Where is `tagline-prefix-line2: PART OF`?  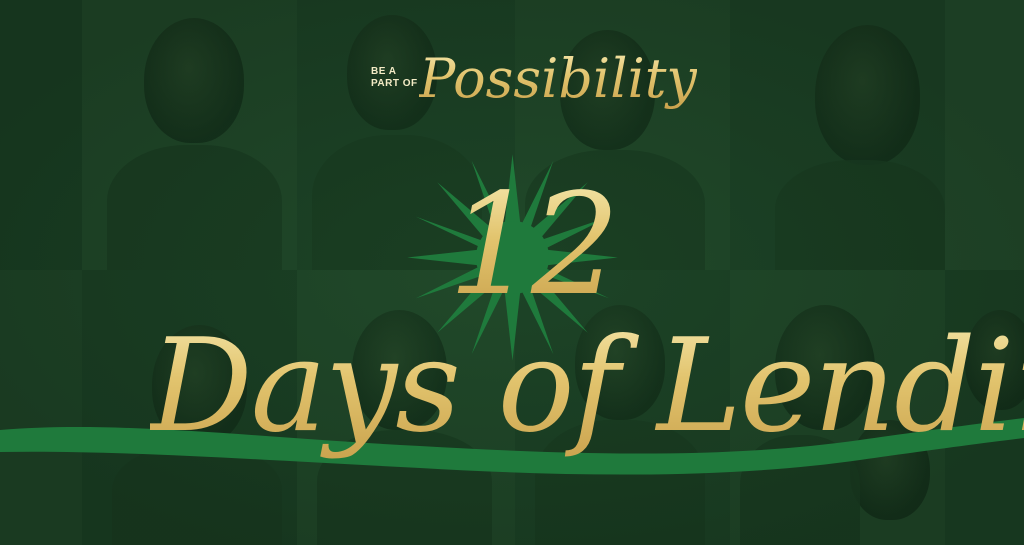 tagline-prefix-line2: PART OF is located at coordinates (394, 83).